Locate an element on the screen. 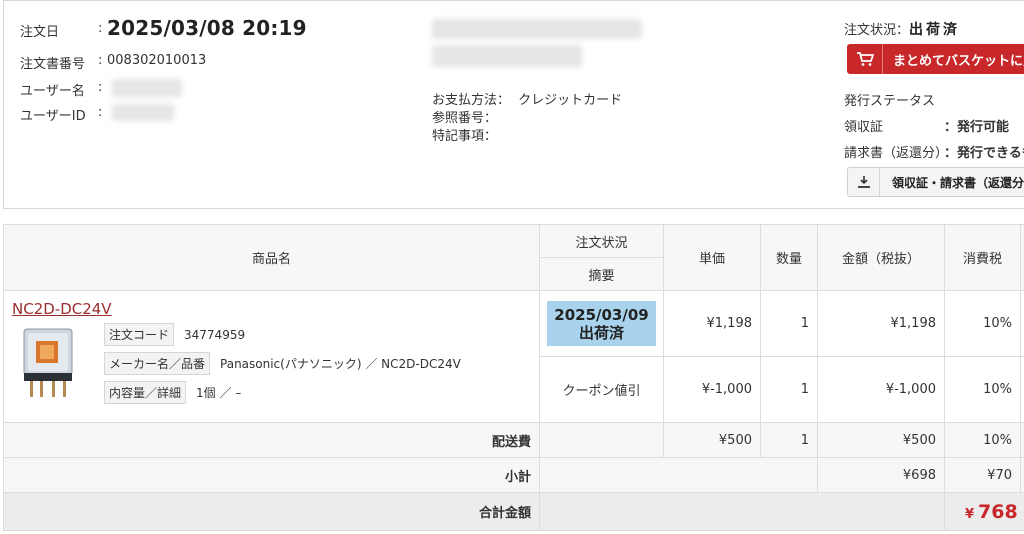  table-row: 配送費 ¥500 1 ¥500 10% is located at coordinates (513, 440).